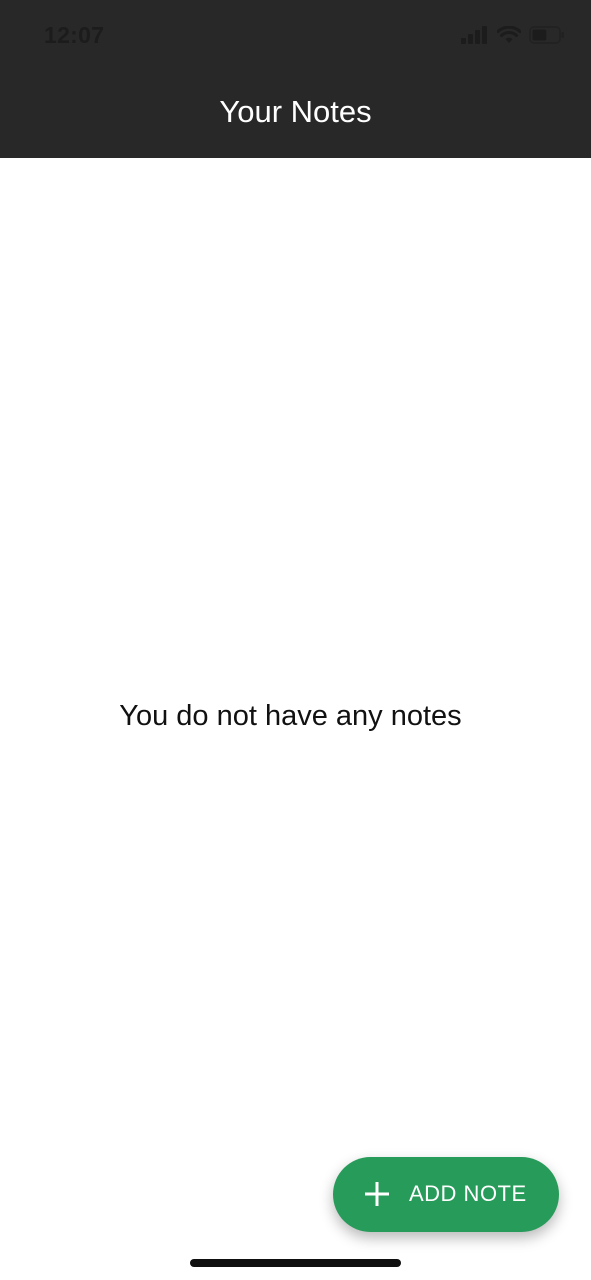 The width and height of the screenshot is (591, 1280). I want to click on app-header: 12:07 Your Notes, so click(295, 79).